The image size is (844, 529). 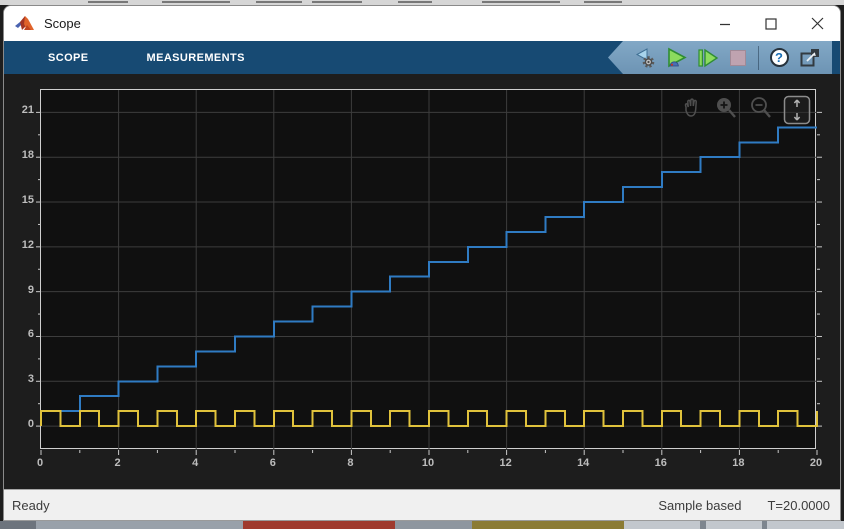 What do you see at coordinates (816, 463) in the screenshot?
I see `x-tick-label: 20` at bounding box center [816, 463].